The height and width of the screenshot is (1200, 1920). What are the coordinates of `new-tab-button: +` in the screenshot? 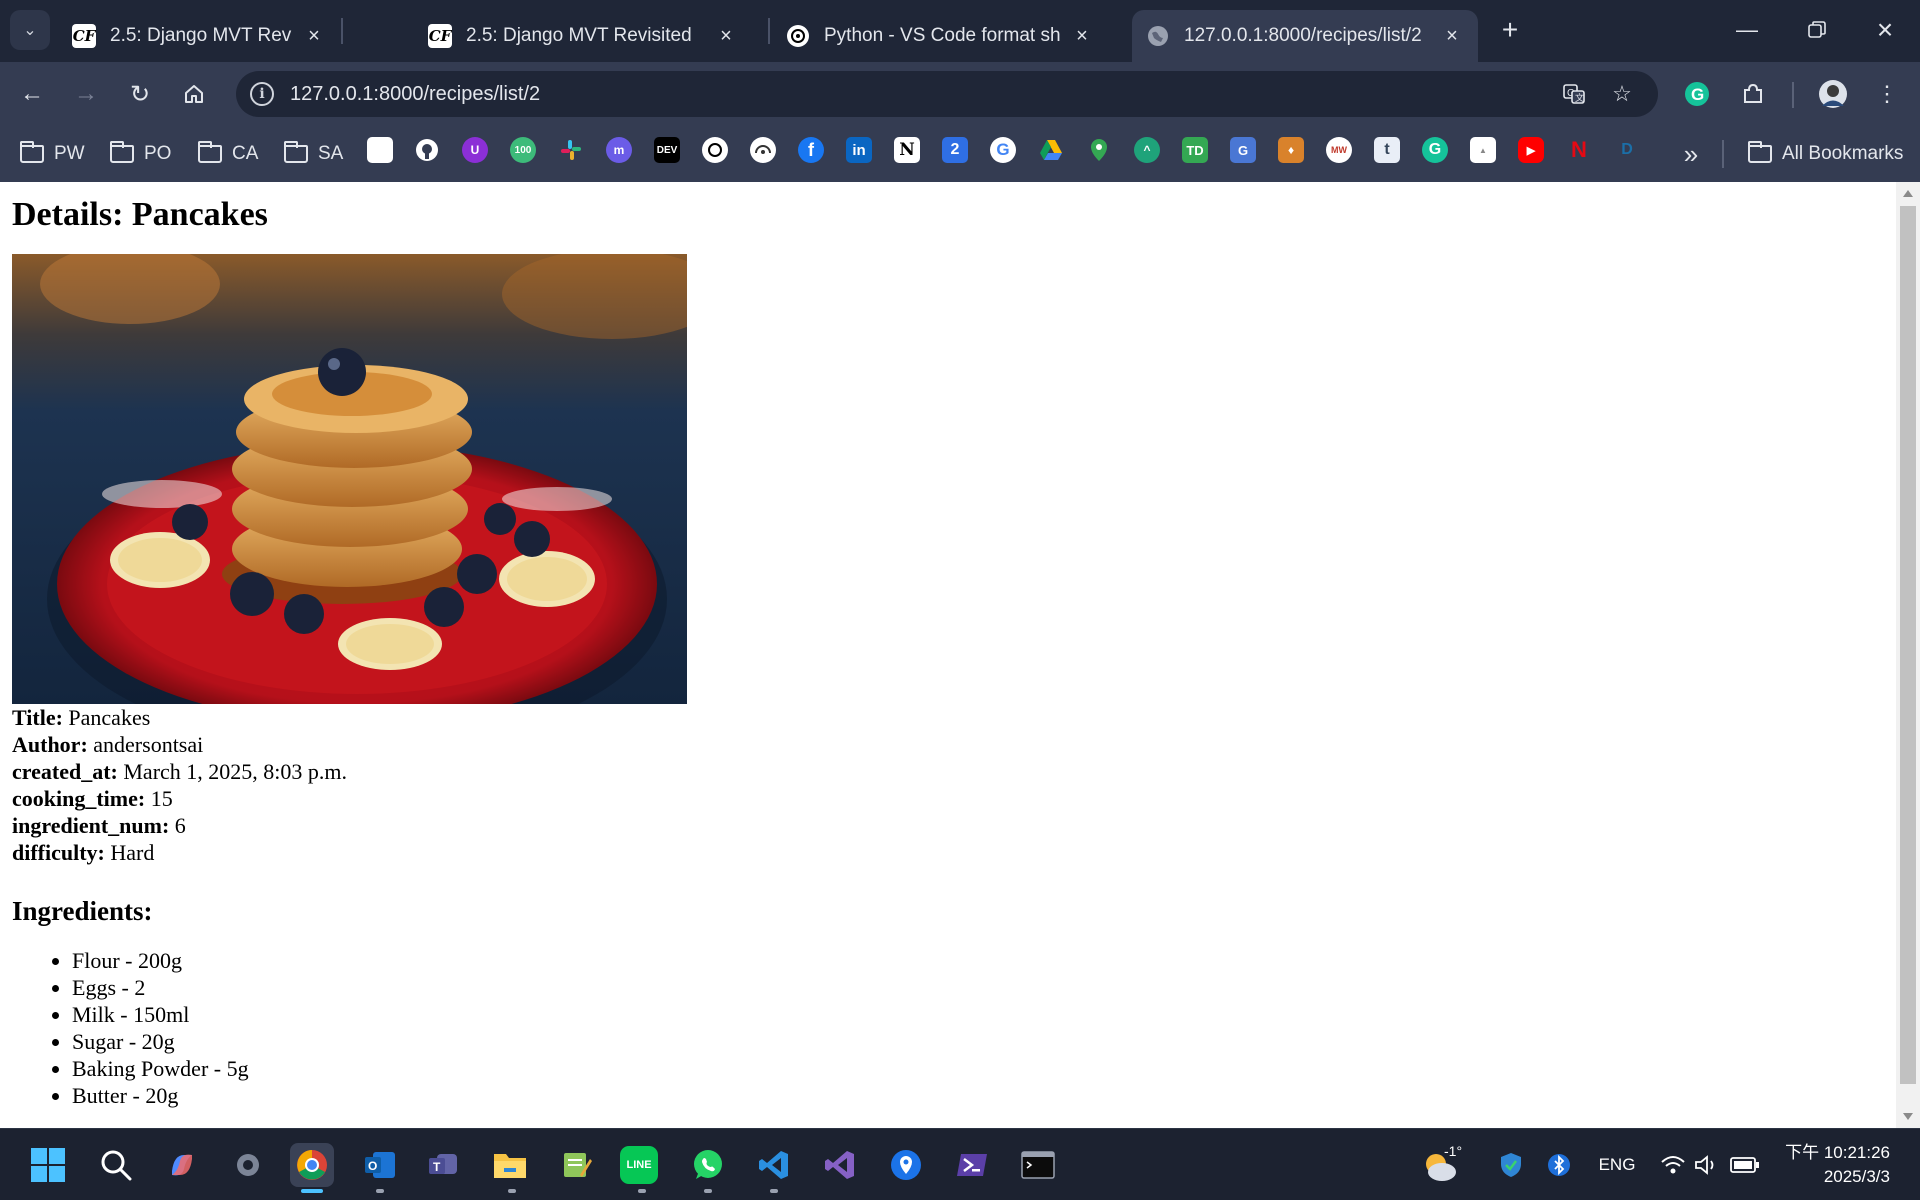 It's located at (1510, 30).